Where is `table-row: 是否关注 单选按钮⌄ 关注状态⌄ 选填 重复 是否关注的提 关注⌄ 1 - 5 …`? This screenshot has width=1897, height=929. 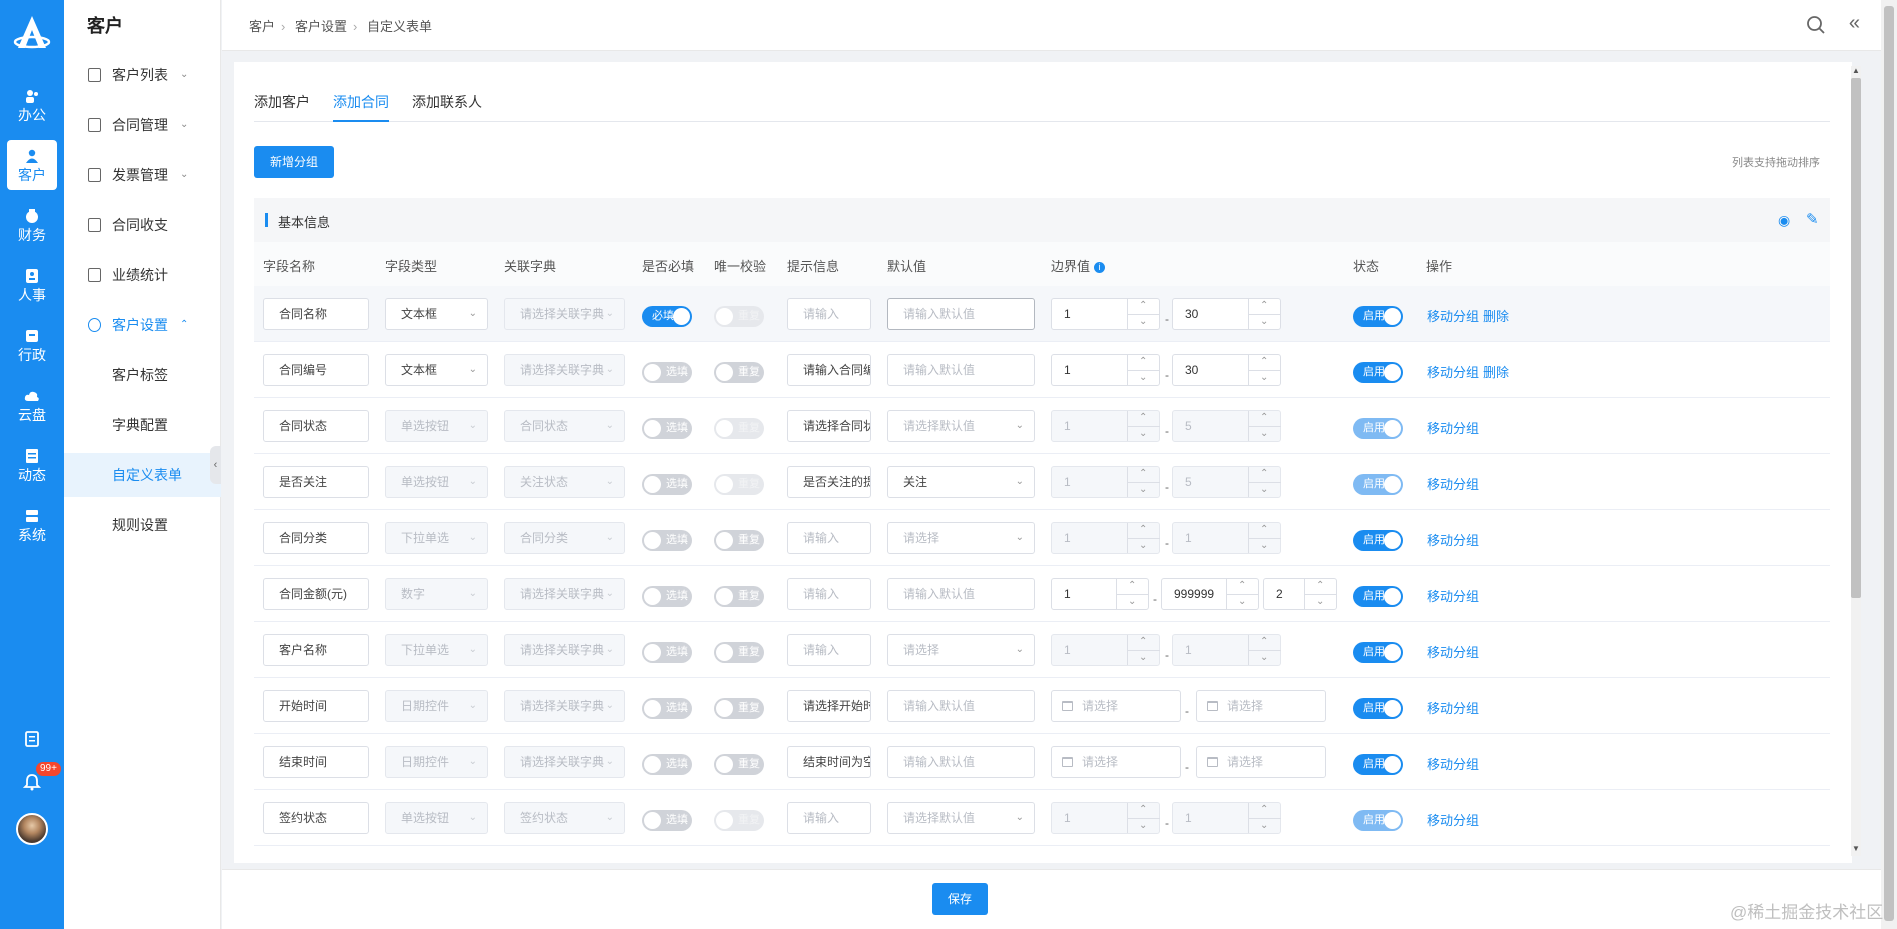
table-row: 是否关注 单选按钮⌄ 关注状态⌄ 选填 重复 是否关注的提 关注⌄ 1 - 5 … is located at coordinates (1042, 482).